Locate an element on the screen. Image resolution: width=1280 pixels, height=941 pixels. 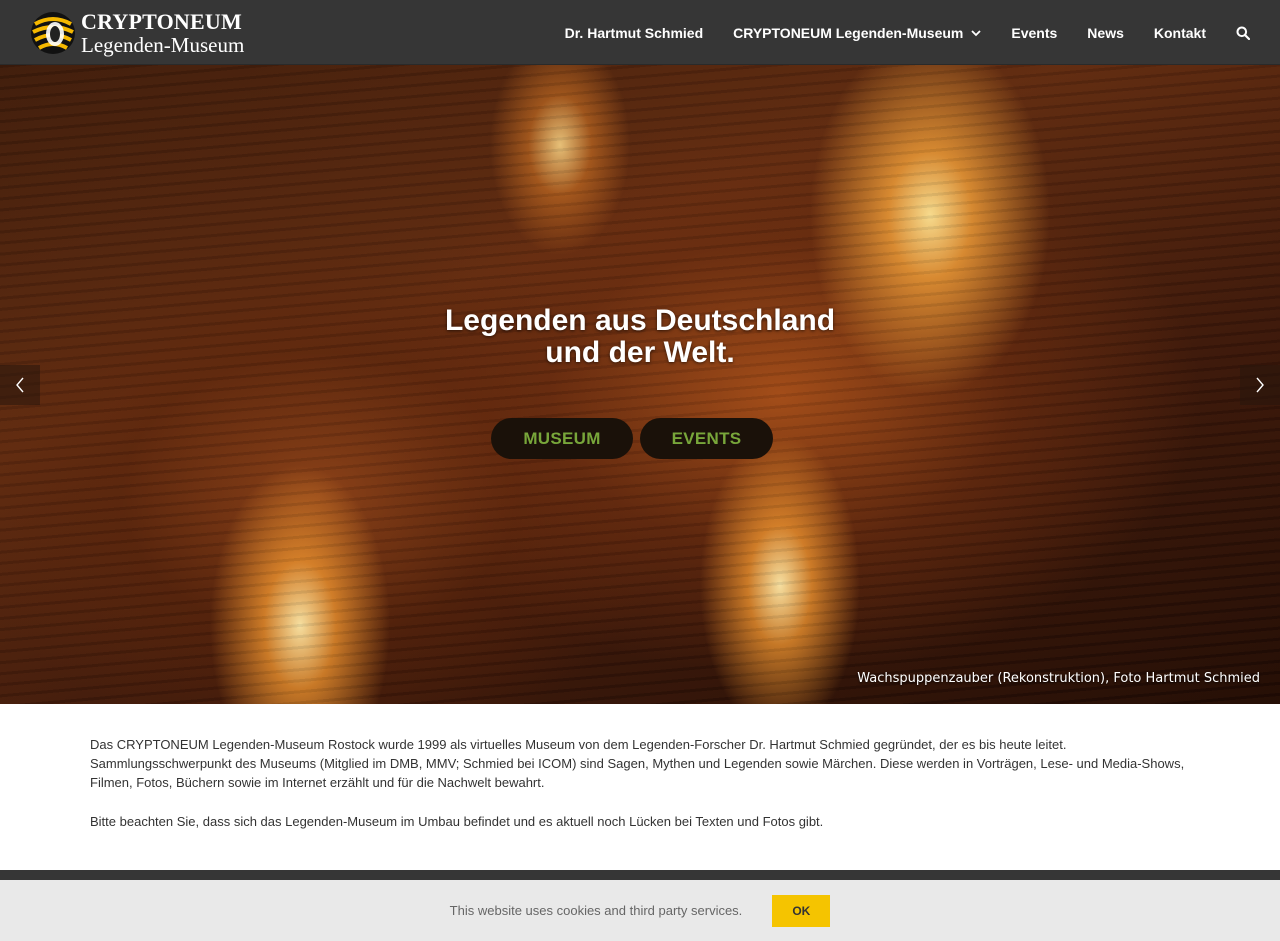
chevron-right-icon is located at coordinates (1260, 385).